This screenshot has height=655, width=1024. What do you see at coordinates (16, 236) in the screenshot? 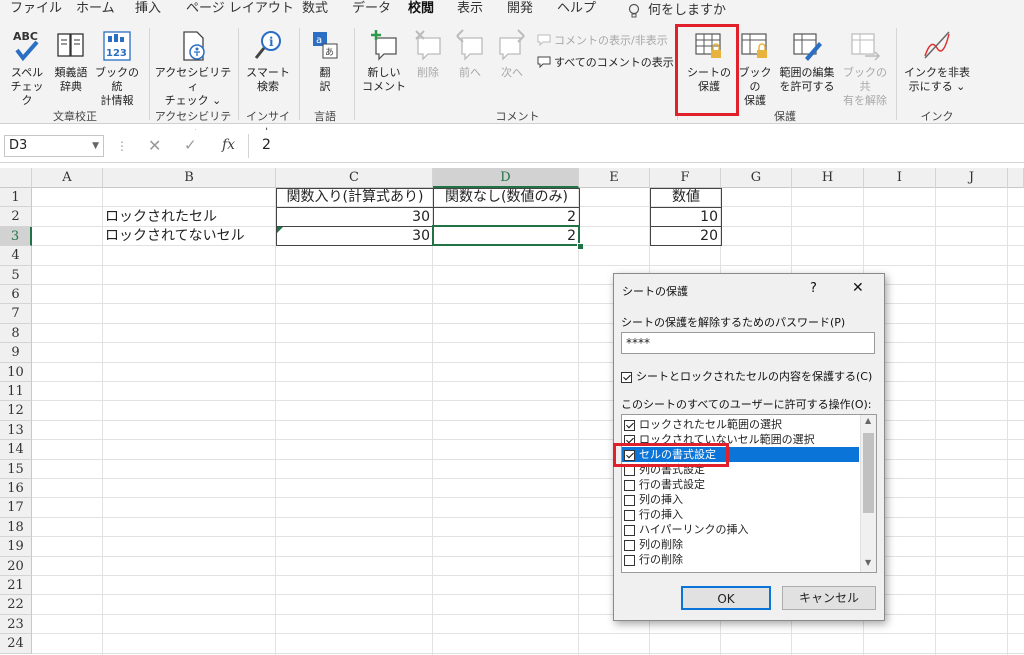
I see `row-header: 3` at bounding box center [16, 236].